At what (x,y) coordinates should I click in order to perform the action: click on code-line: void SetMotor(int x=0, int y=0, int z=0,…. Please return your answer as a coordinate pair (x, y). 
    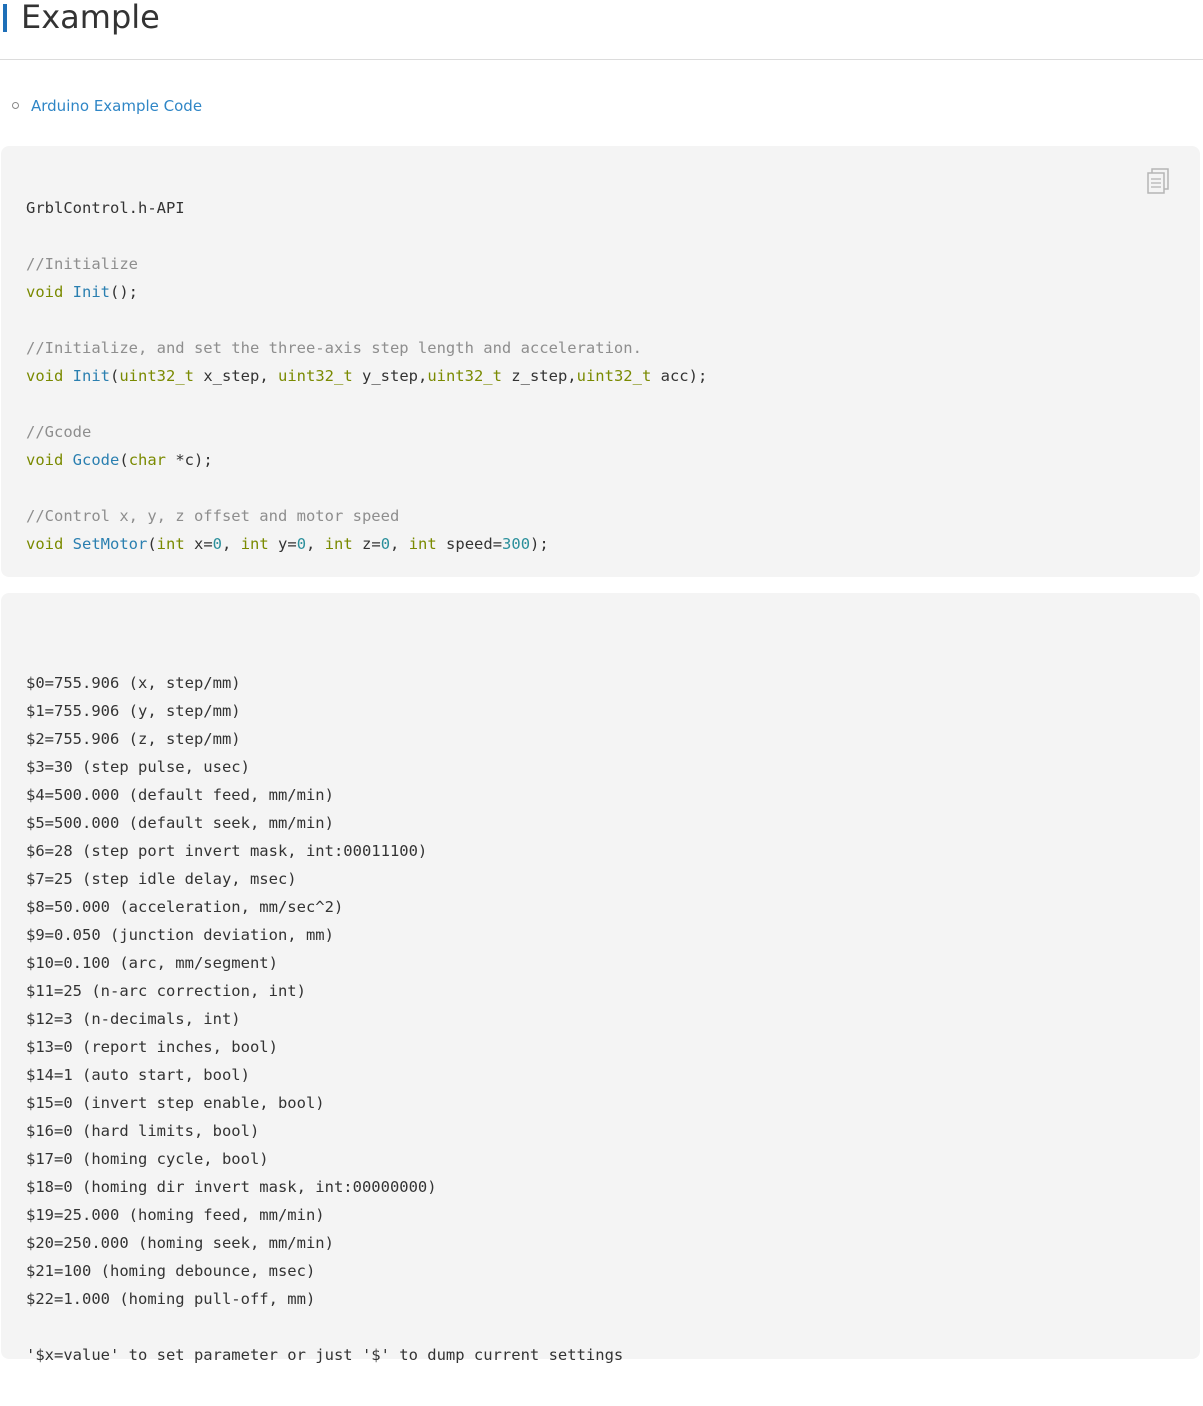
    Looking at the image, I should click on (366, 544).